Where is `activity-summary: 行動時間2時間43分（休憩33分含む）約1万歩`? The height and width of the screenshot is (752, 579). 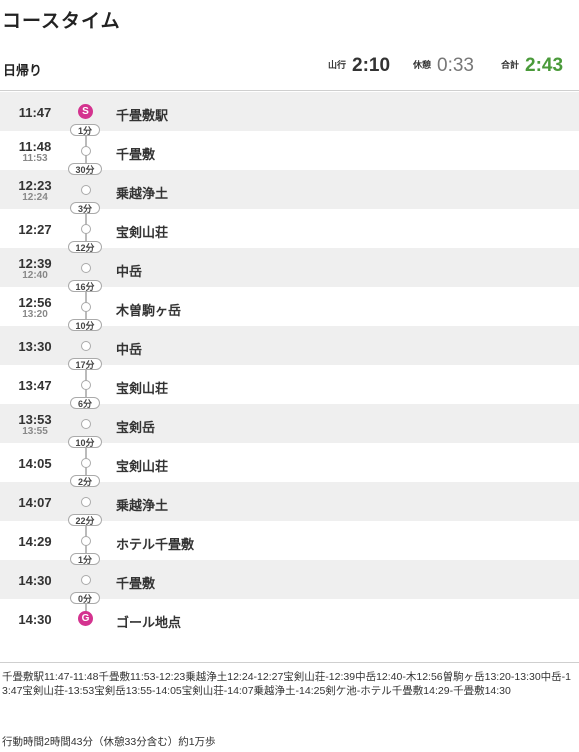
activity-summary: 行動時間2時間43分（休憩33分含む）約1万歩 is located at coordinates (109, 742).